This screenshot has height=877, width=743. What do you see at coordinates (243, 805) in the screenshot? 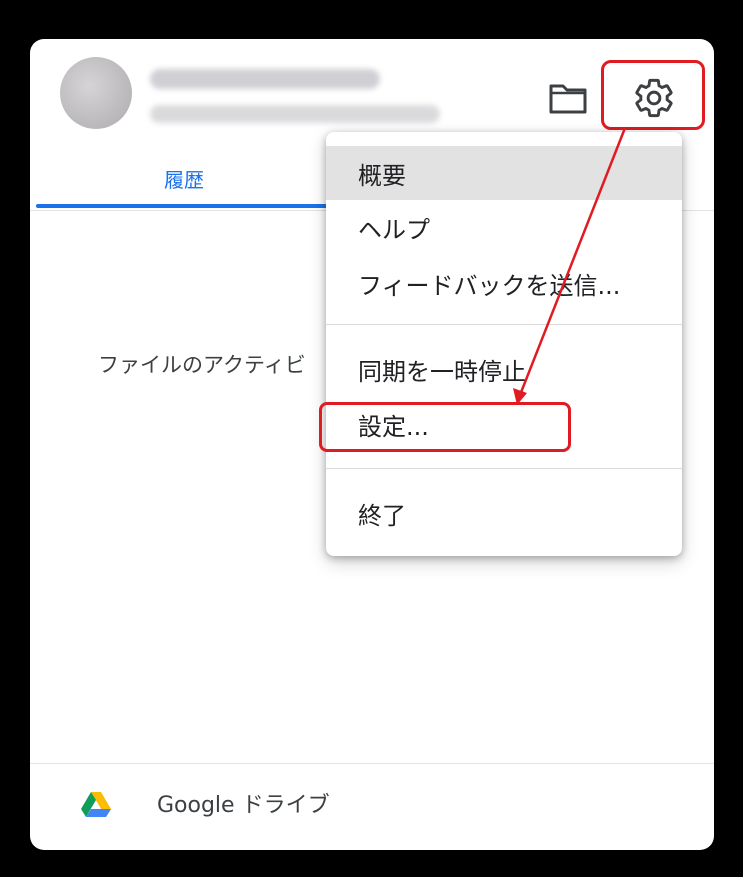
I see `footer-app-name: Google ドライブ` at bounding box center [243, 805].